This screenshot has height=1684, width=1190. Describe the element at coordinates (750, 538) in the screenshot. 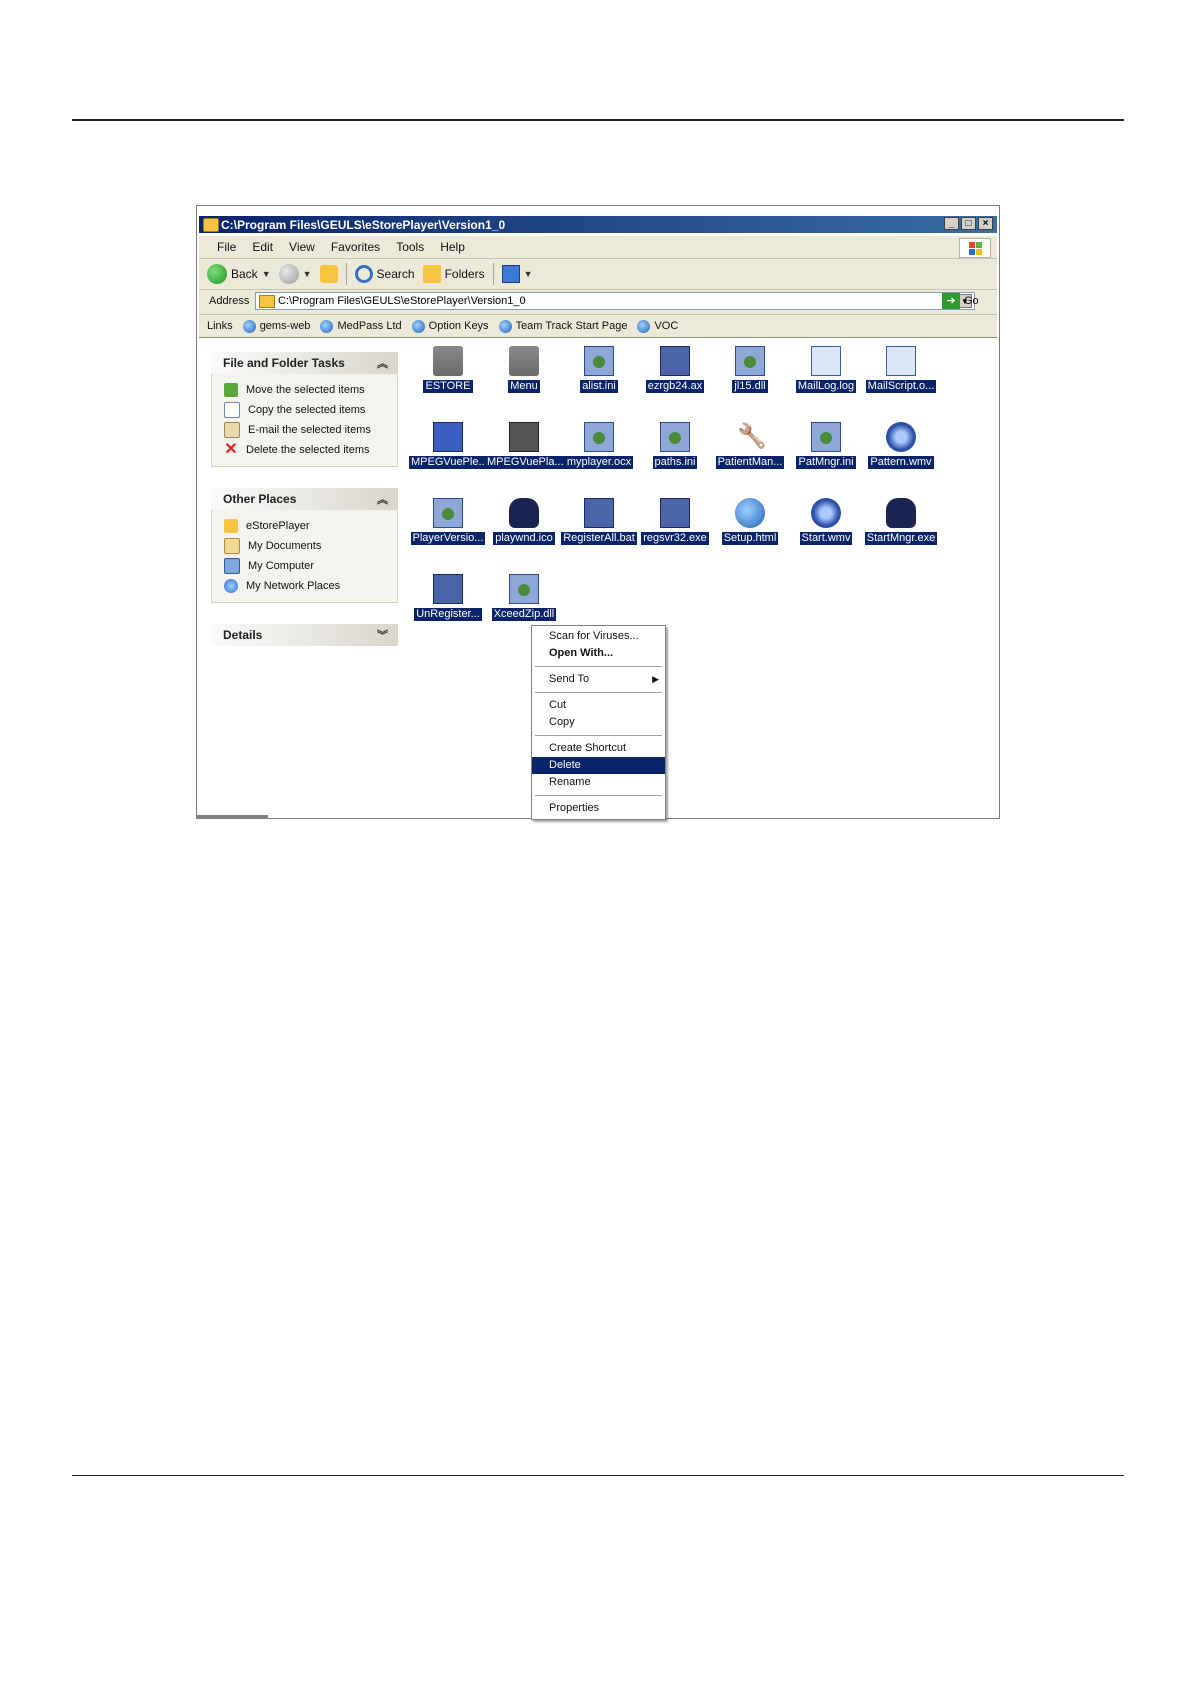

I see `file-name: Setup.html` at that location.